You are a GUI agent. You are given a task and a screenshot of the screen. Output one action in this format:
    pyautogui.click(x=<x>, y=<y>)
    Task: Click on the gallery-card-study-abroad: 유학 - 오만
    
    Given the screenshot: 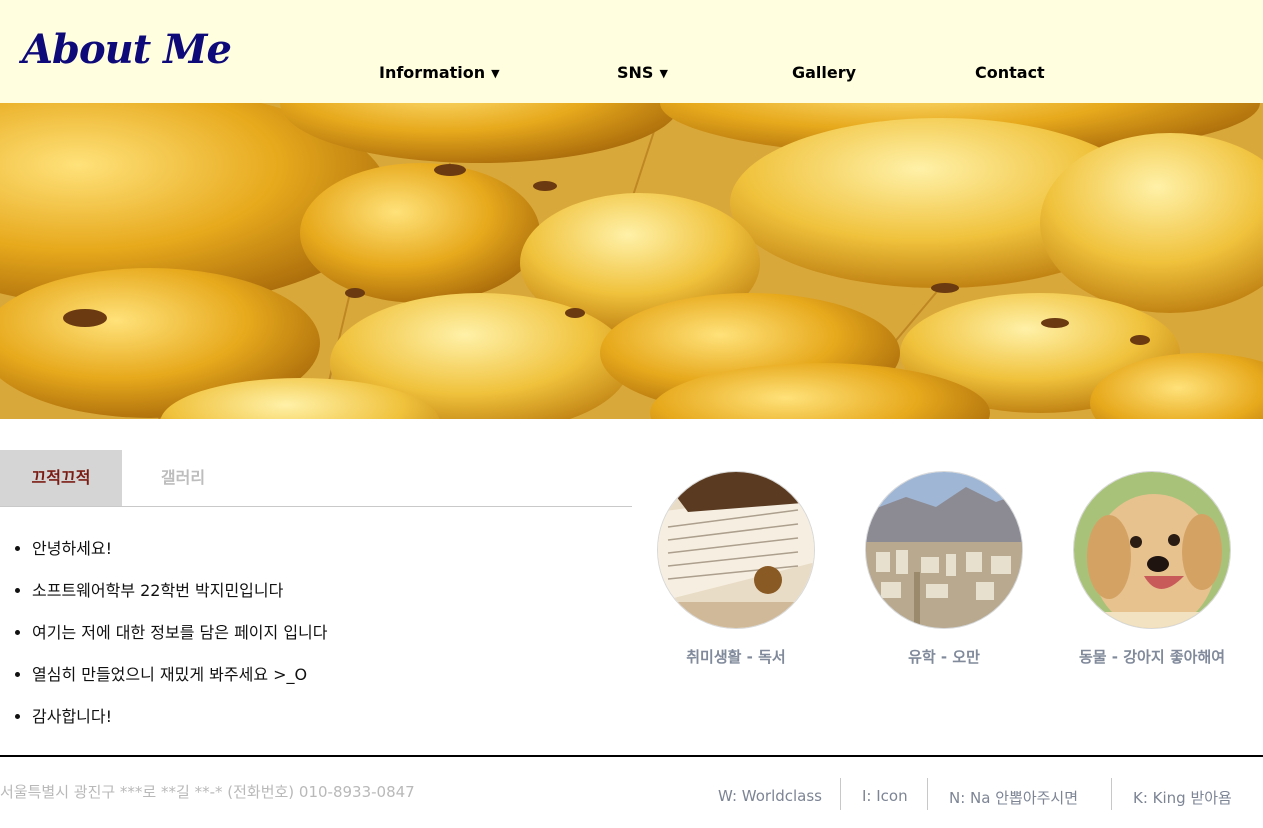 What is the action you would take?
    pyautogui.click(x=944, y=569)
    